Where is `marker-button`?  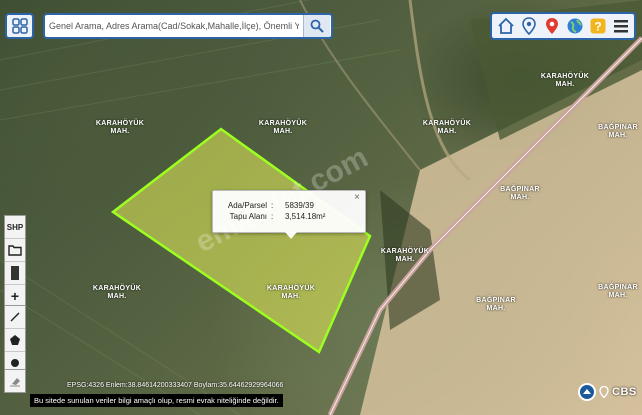
marker-button is located at coordinates (552, 26).